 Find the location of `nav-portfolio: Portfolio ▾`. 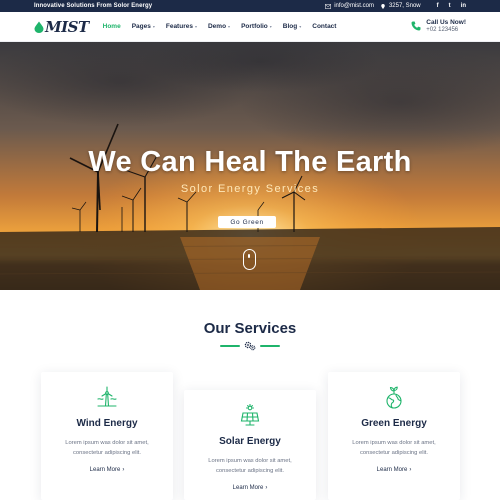

nav-portfolio: Portfolio ▾ is located at coordinates (256, 26).